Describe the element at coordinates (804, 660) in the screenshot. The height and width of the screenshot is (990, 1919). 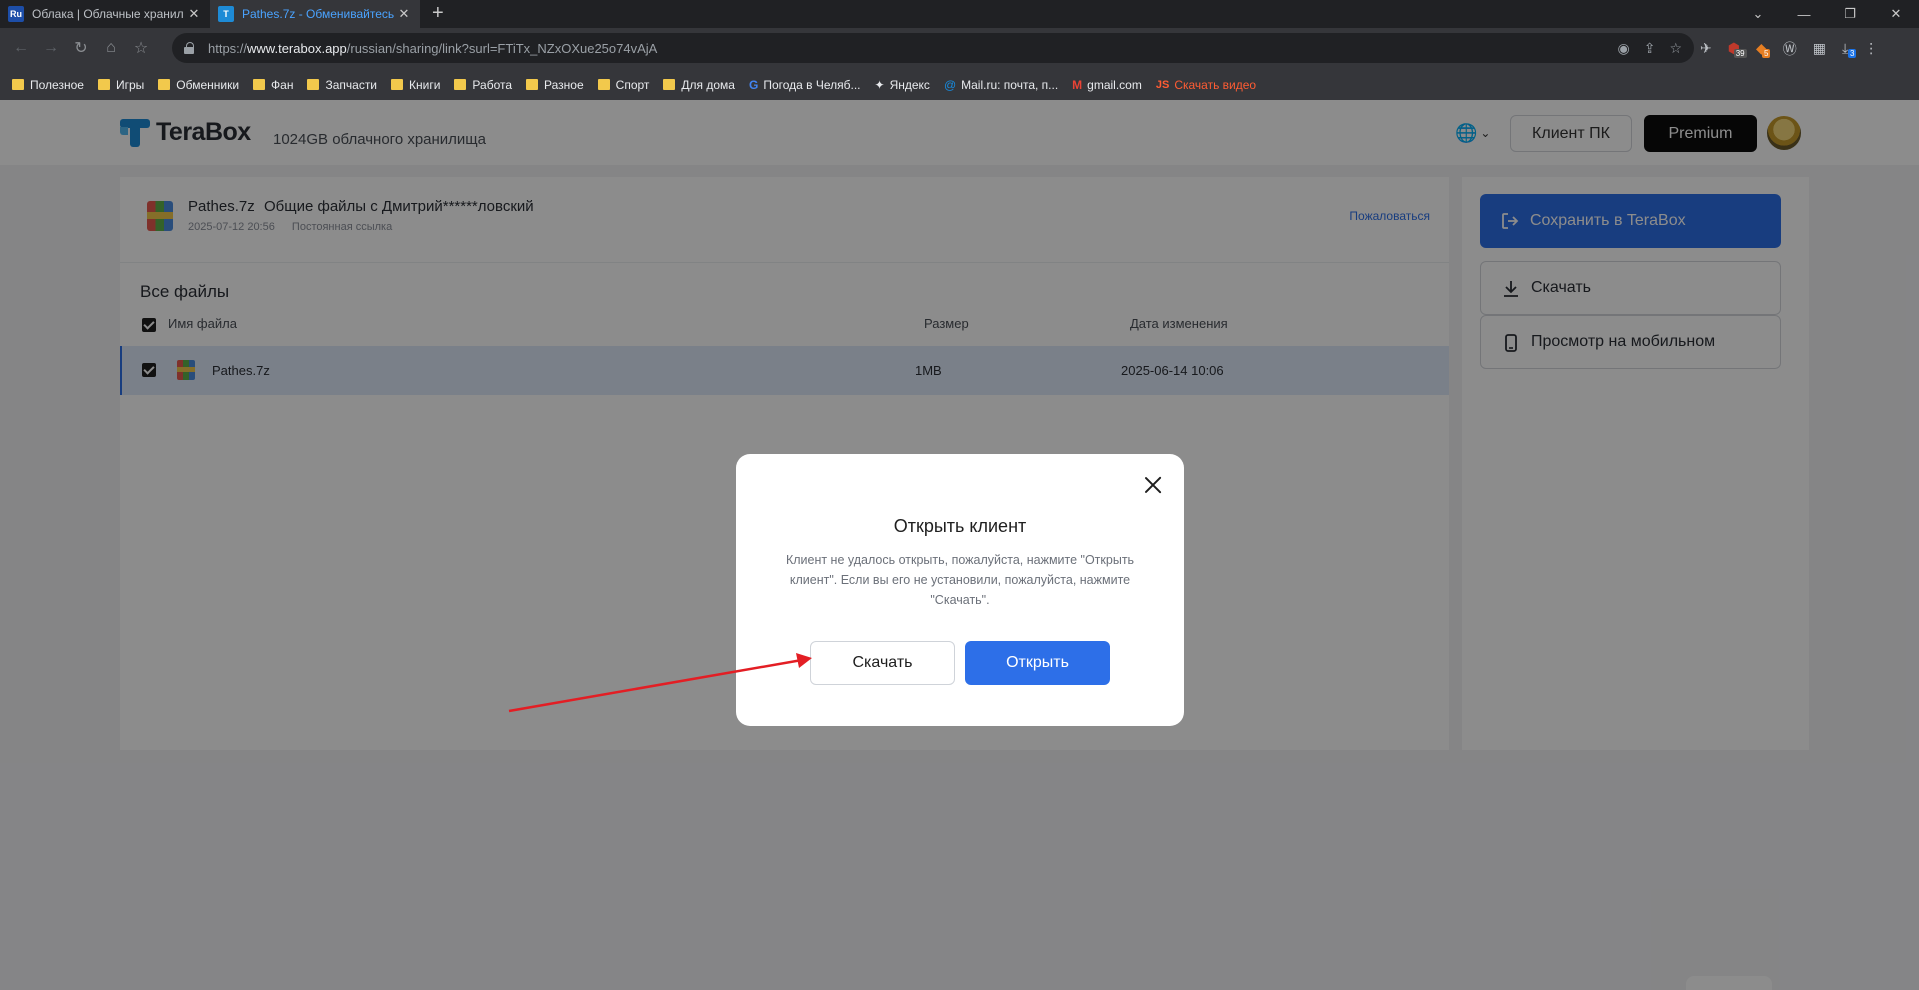
I see `arrow-head` at that location.